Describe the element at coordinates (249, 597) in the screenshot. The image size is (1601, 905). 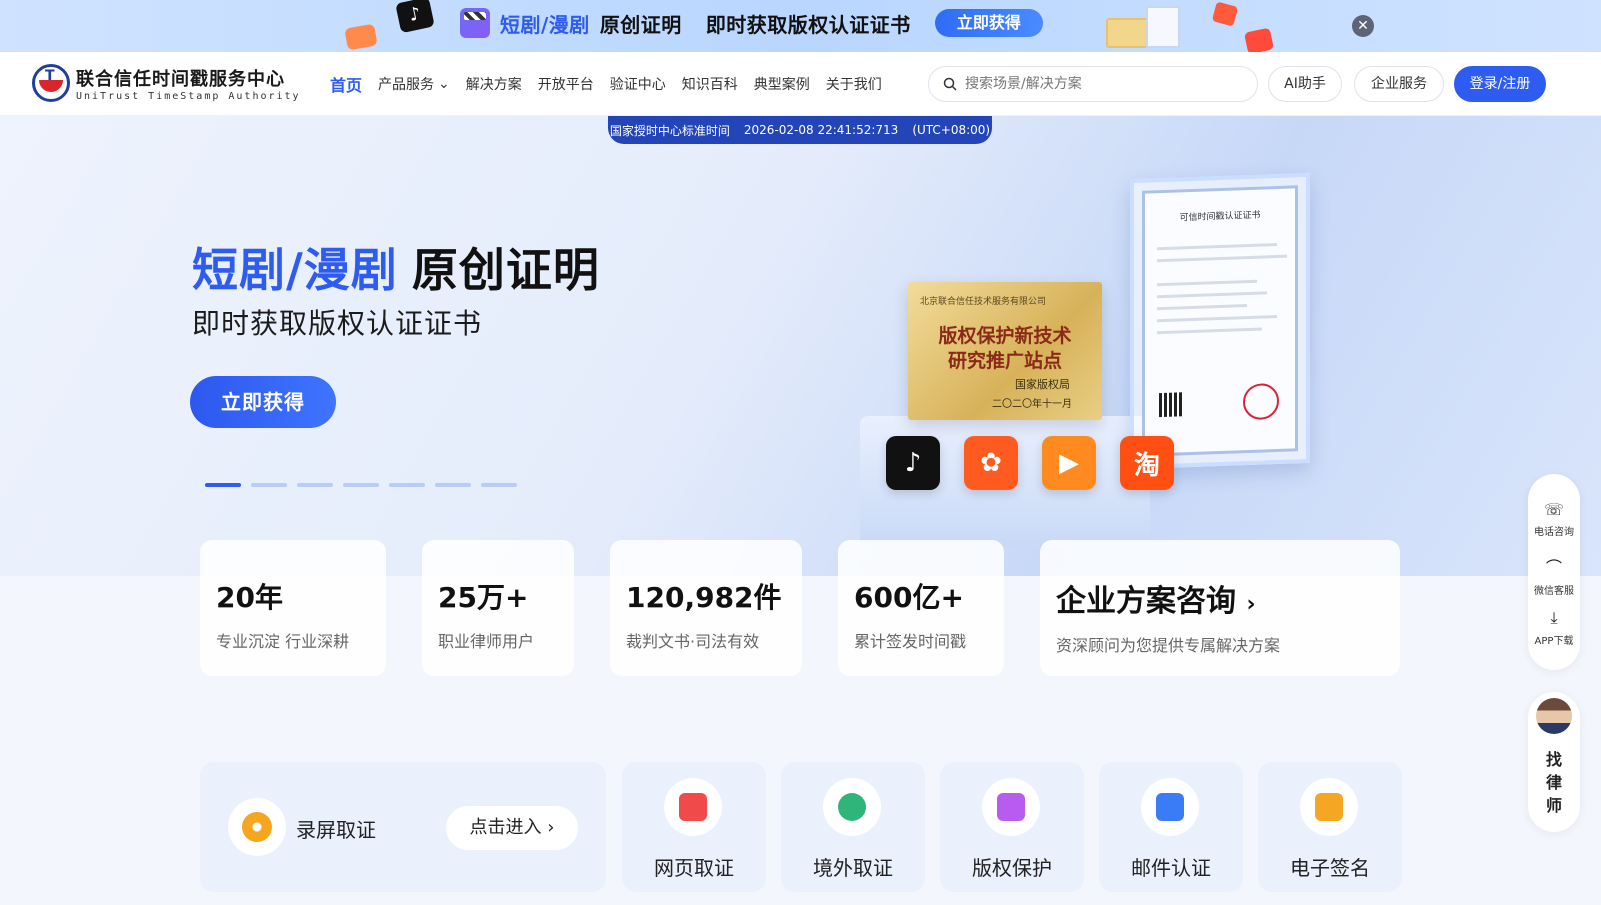
I see `stat-value: 20年` at that location.